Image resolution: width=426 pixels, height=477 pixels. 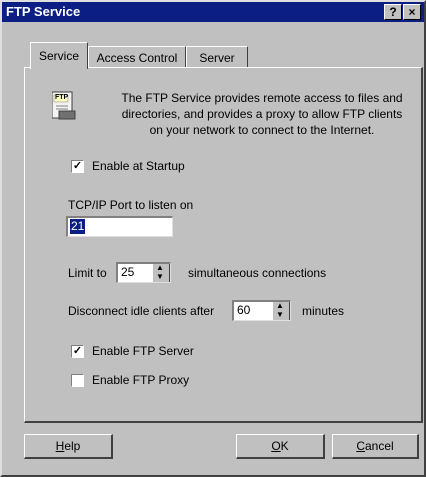 I want to click on ok-button: OK, so click(x=280, y=446).